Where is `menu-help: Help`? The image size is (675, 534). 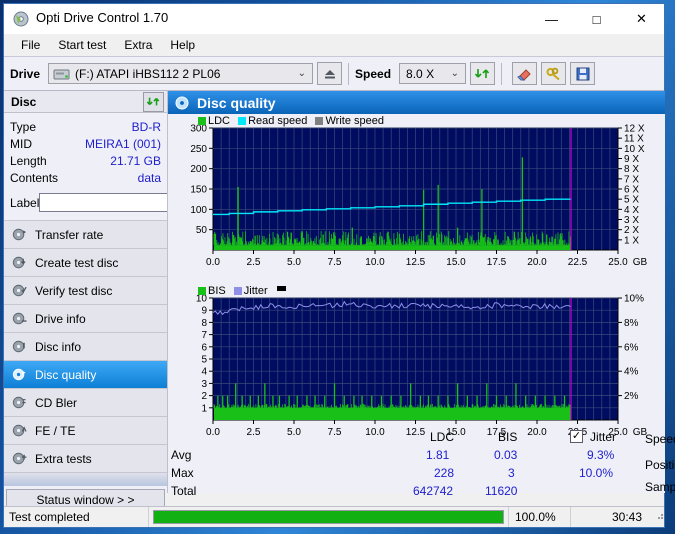 menu-help: Help is located at coordinates (182, 45).